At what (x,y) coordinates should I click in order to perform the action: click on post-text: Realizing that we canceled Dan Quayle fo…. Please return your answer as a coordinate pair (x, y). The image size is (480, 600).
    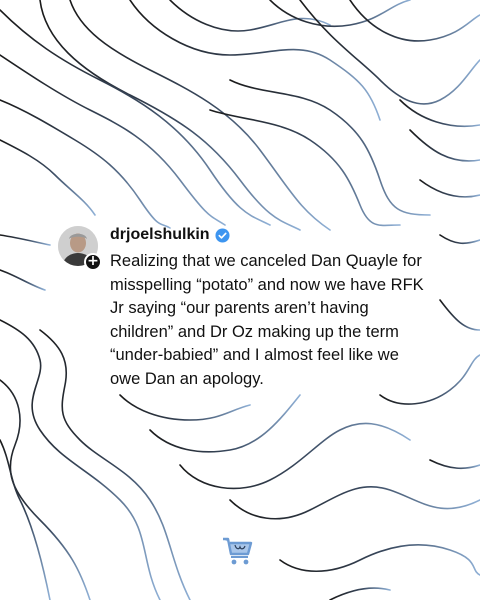
    Looking at the image, I should click on (267, 320).